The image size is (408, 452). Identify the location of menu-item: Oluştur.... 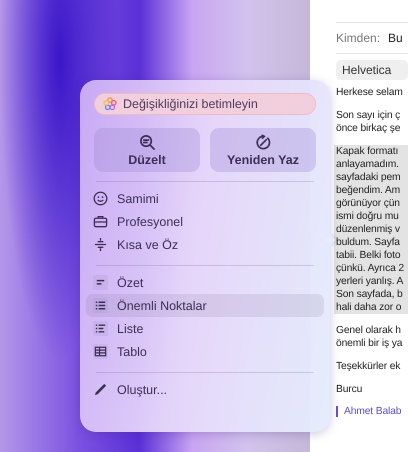
(205, 389).